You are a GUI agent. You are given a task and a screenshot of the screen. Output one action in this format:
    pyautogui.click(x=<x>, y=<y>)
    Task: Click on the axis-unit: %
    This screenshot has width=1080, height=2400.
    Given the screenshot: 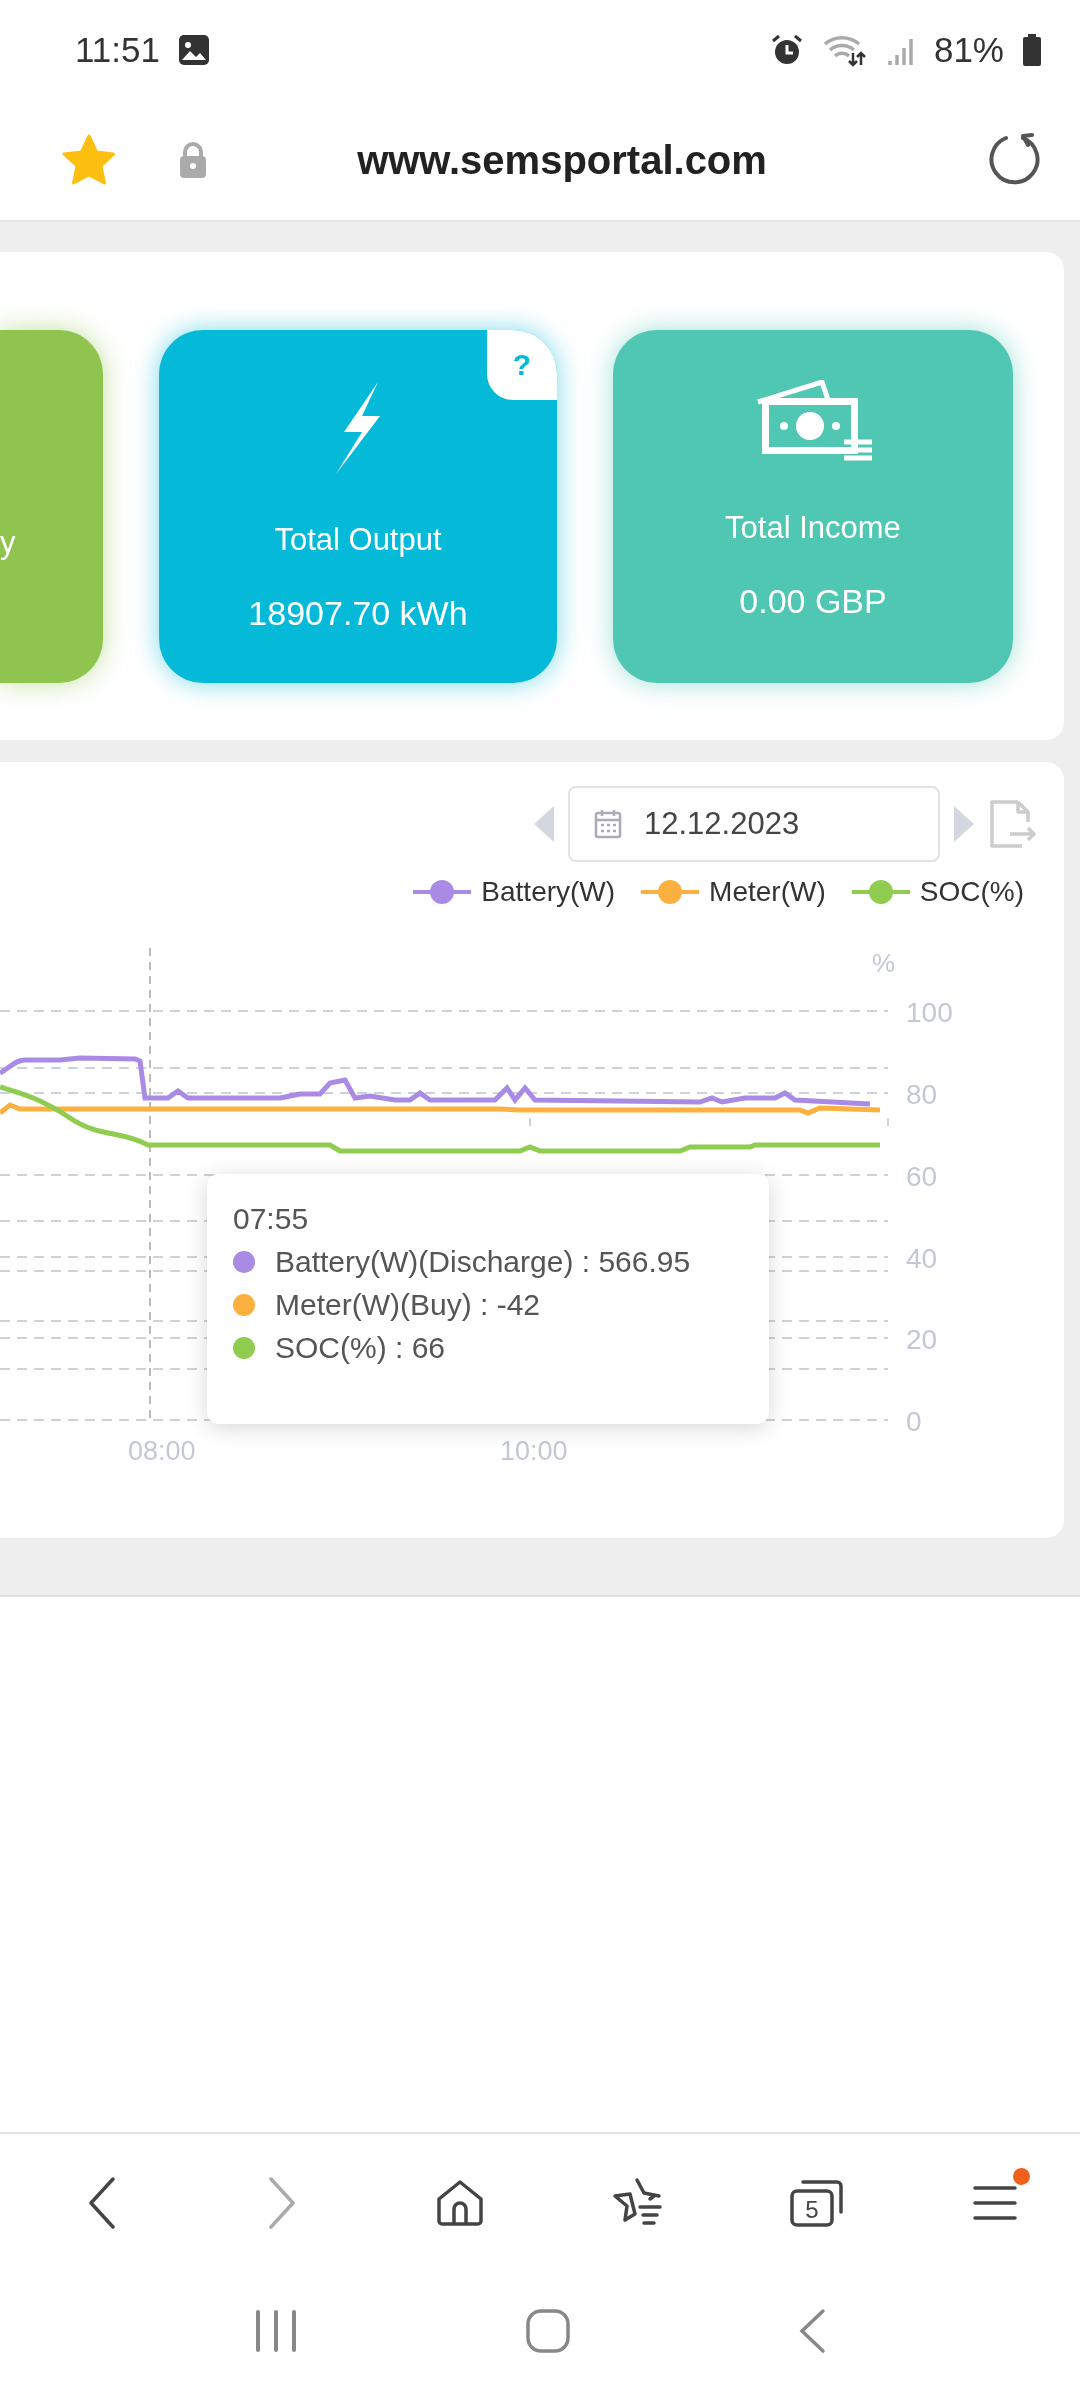 What is the action you would take?
    pyautogui.click(x=884, y=963)
    